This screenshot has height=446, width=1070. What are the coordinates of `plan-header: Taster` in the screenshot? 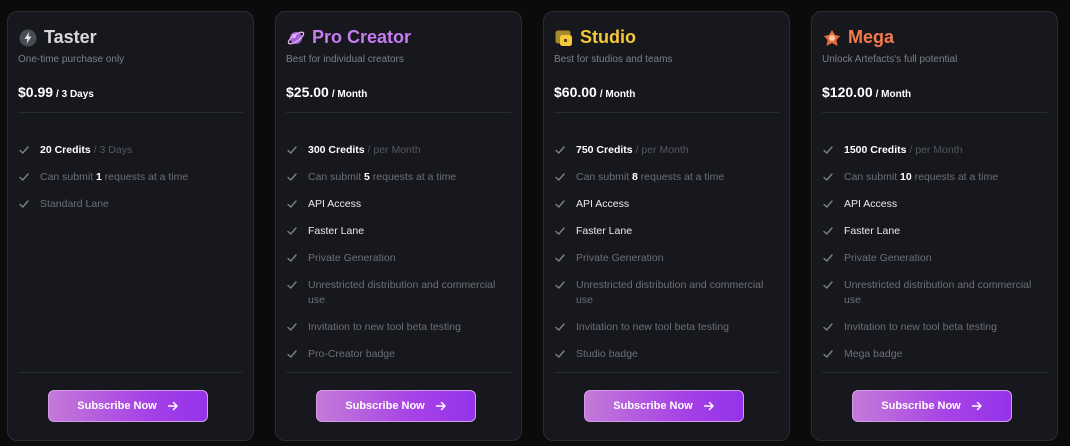 It's located at (57, 37).